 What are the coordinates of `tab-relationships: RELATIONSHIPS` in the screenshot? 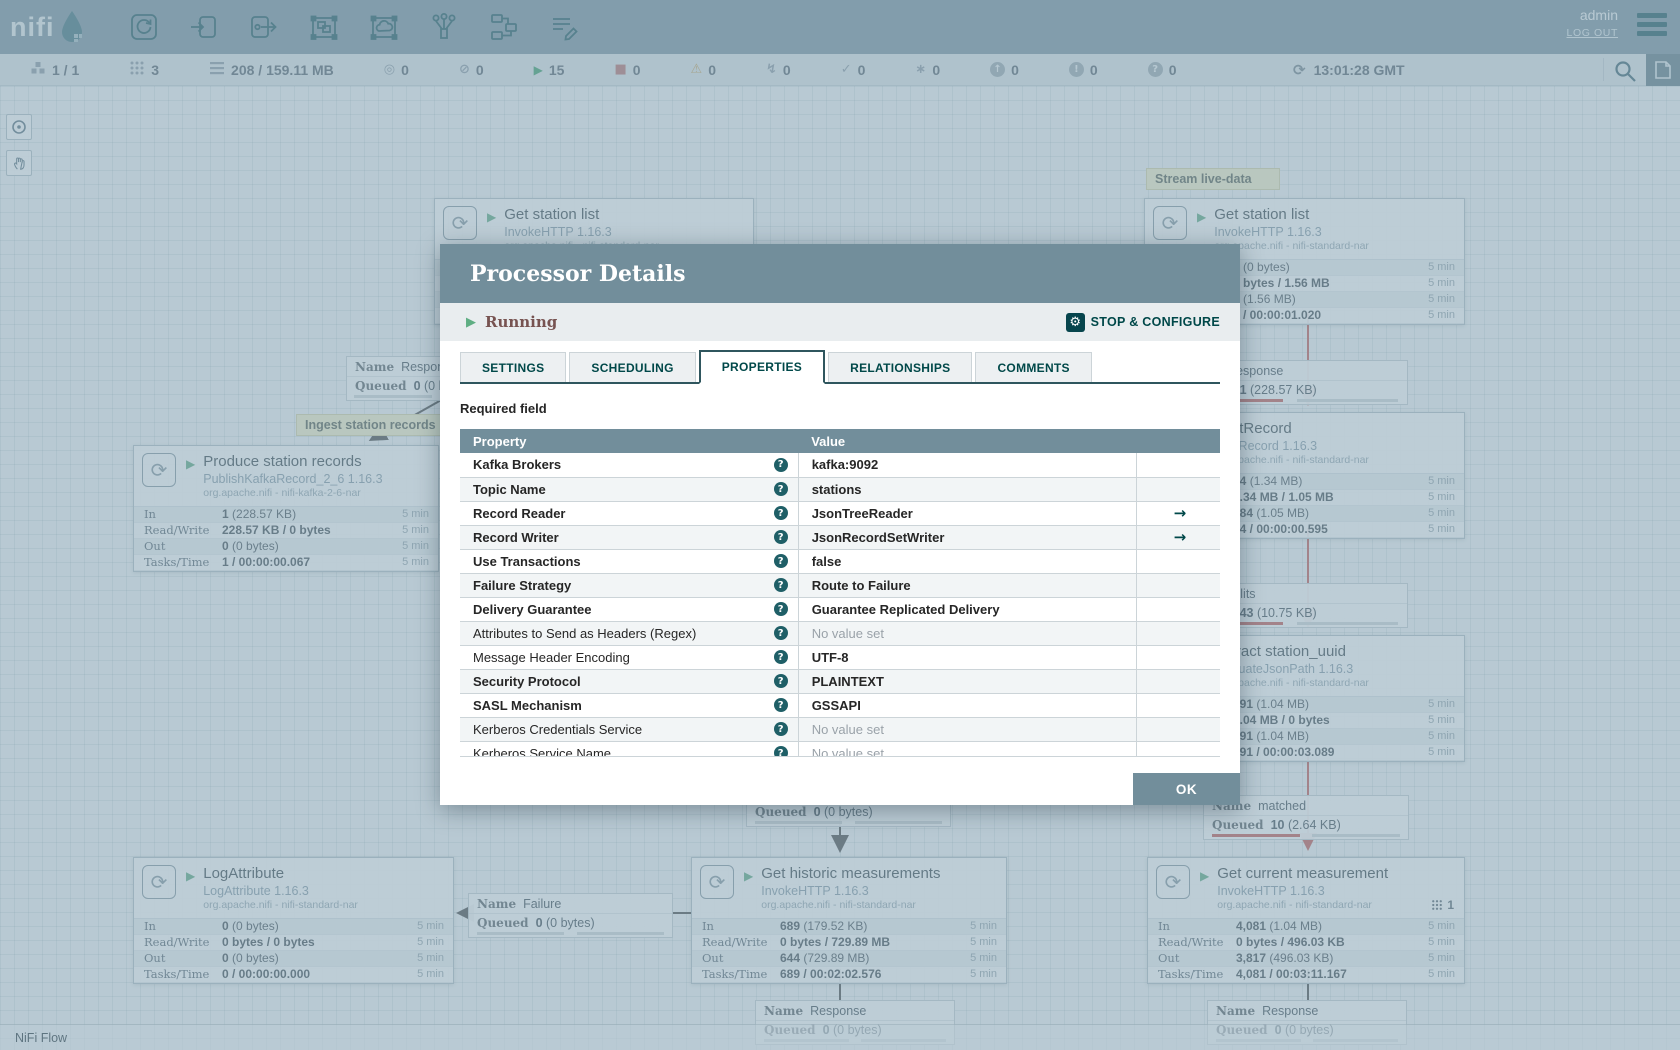 It's located at (900, 367).